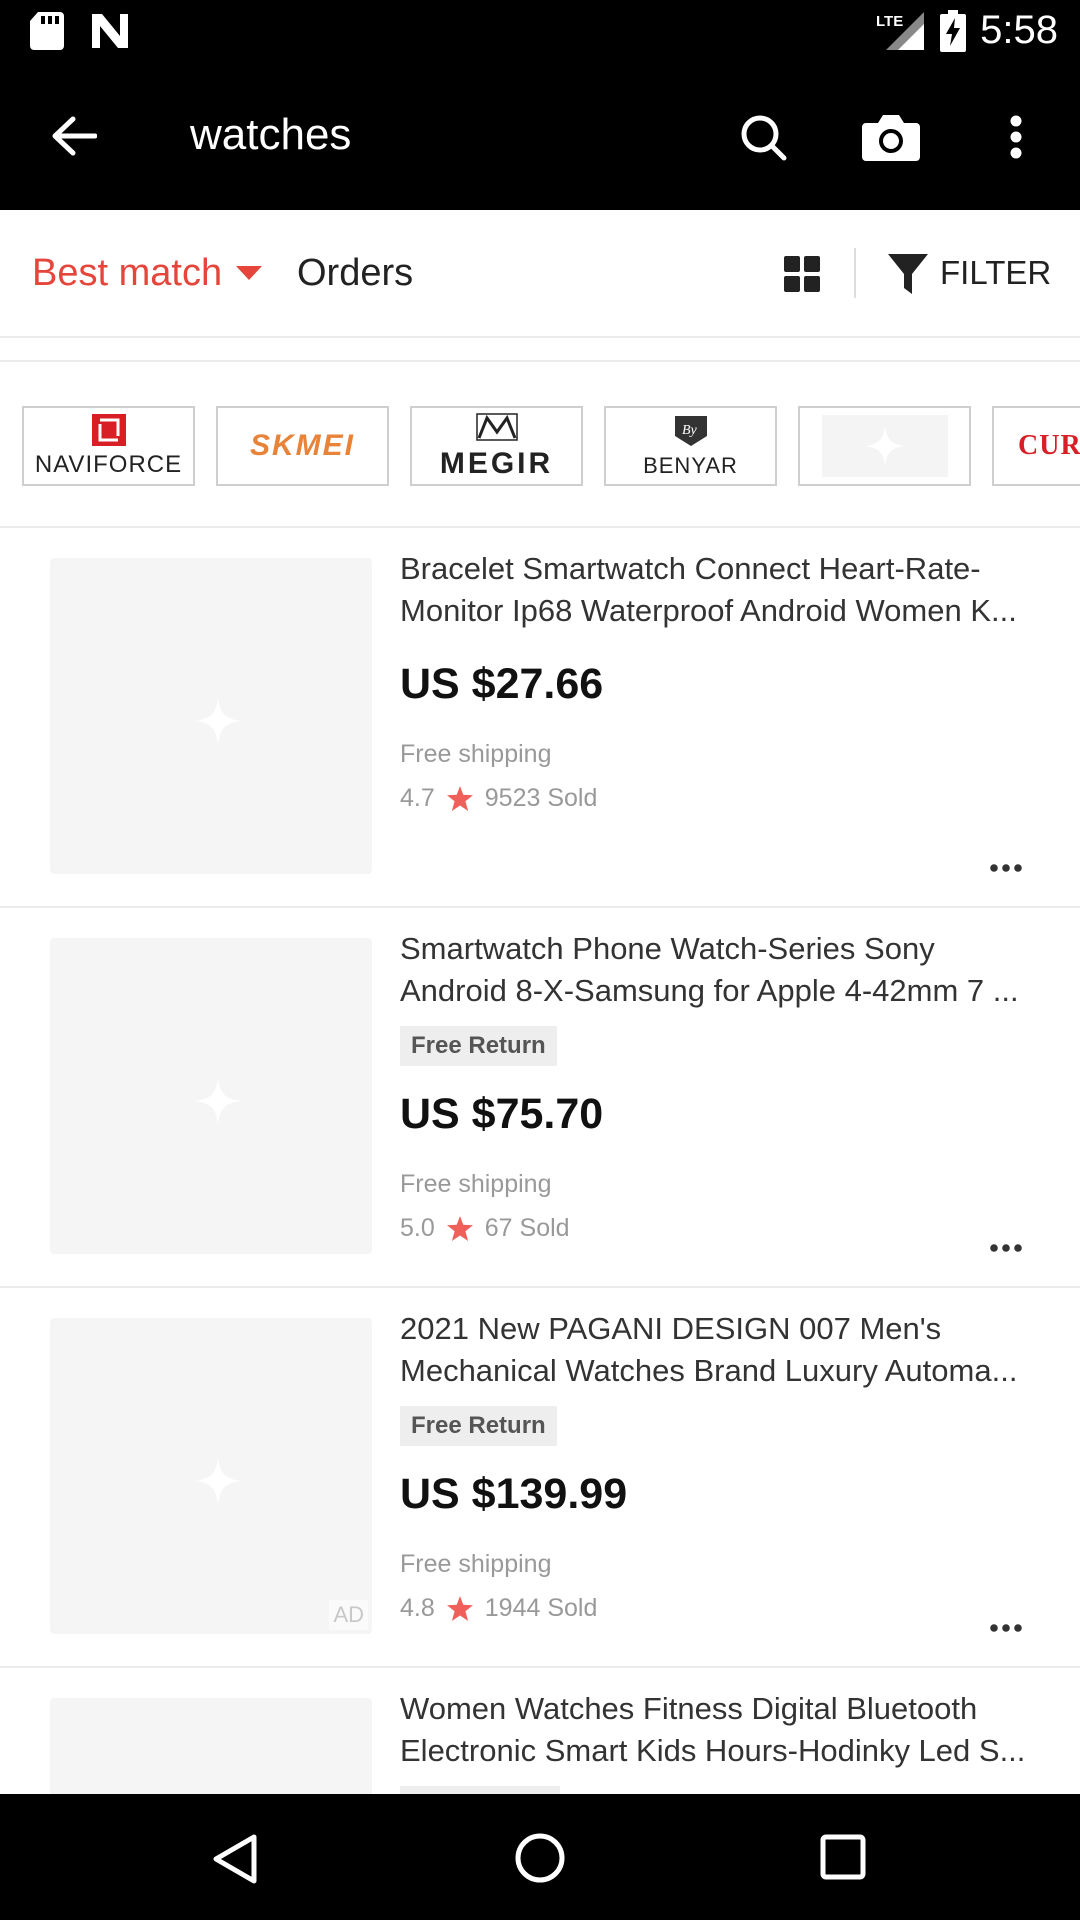 This screenshot has height=1920, width=1080. I want to click on brand-name: CUR, so click(1049, 445).